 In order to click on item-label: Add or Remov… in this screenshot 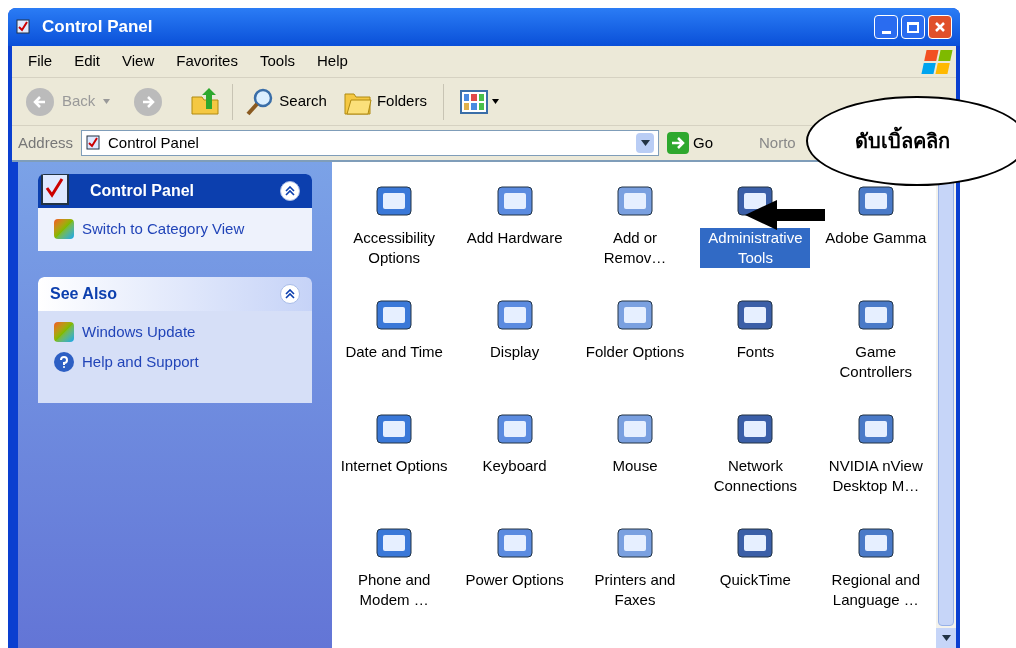, I will do `click(635, 248)`.